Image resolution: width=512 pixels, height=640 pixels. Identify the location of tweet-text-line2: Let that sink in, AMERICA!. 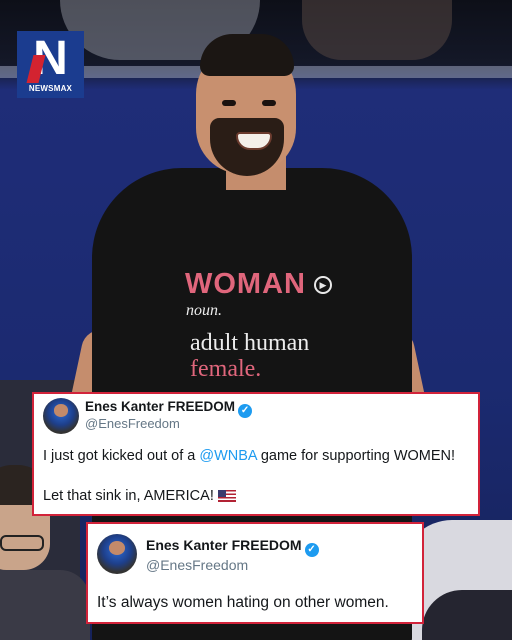
(139, 496).